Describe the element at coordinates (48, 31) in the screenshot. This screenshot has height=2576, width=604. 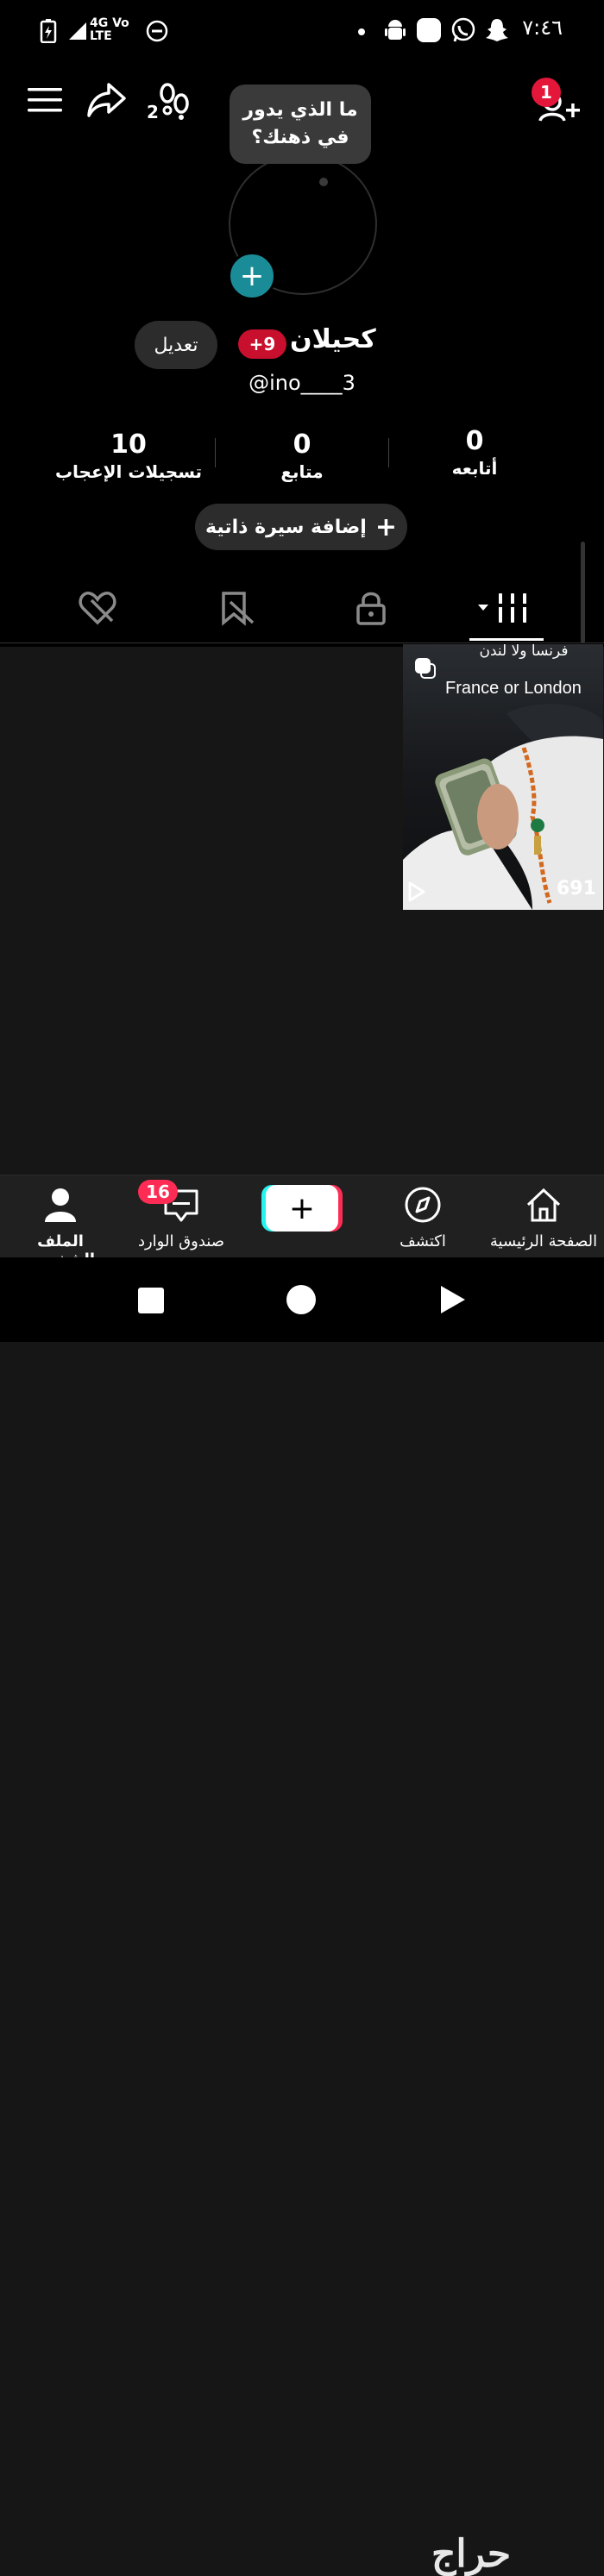
I see `battery-icon` at that location.